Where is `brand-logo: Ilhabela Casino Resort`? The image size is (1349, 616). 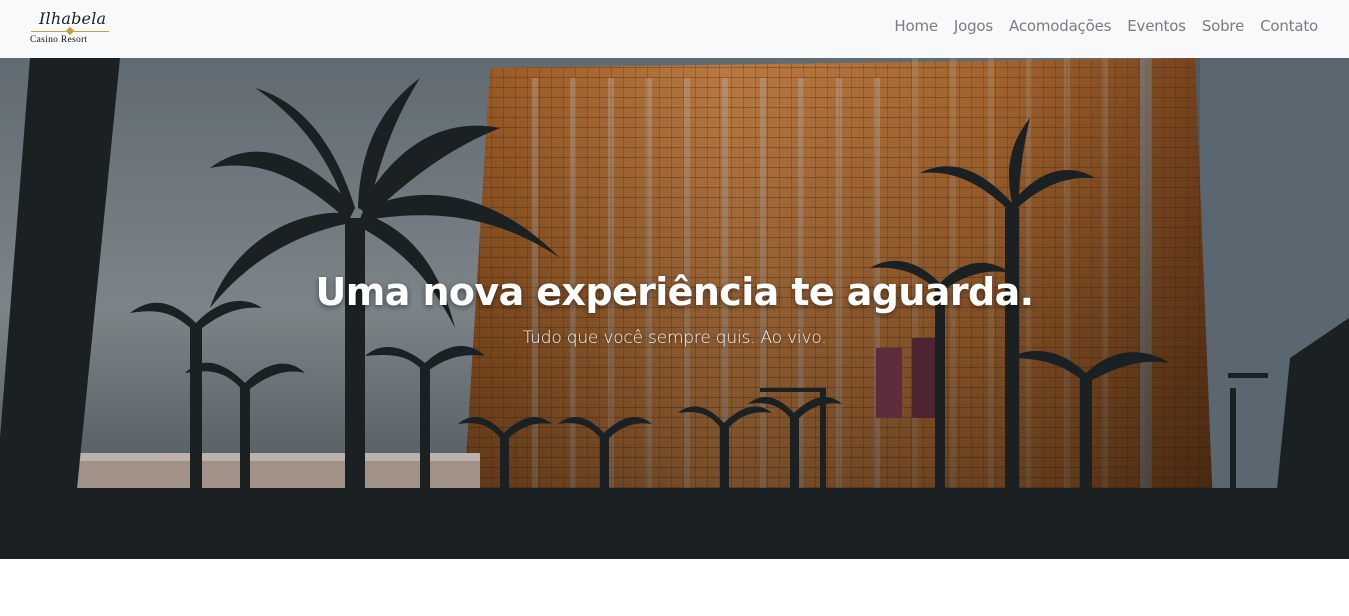
brand-logo: Ilhabela Casino Resort is located at coordinates (70, 28).